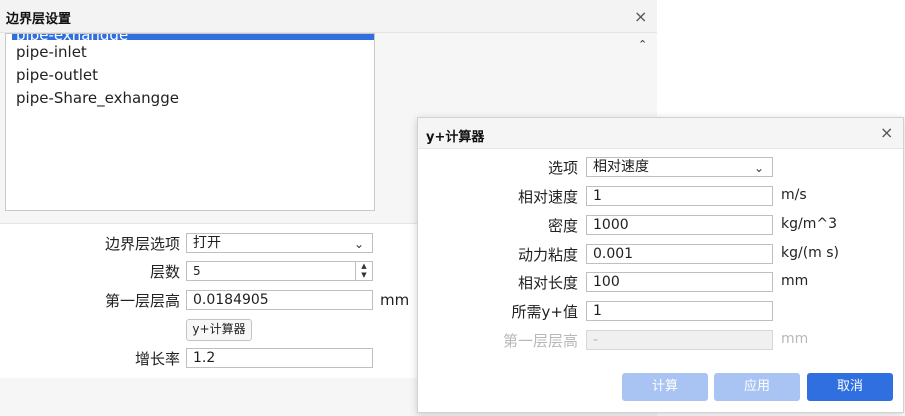 This screenshot has width=905, height=416. Describe the element at coordinates (596, 340) in the screenshot. I see `first-height-result-value: -` at that location.